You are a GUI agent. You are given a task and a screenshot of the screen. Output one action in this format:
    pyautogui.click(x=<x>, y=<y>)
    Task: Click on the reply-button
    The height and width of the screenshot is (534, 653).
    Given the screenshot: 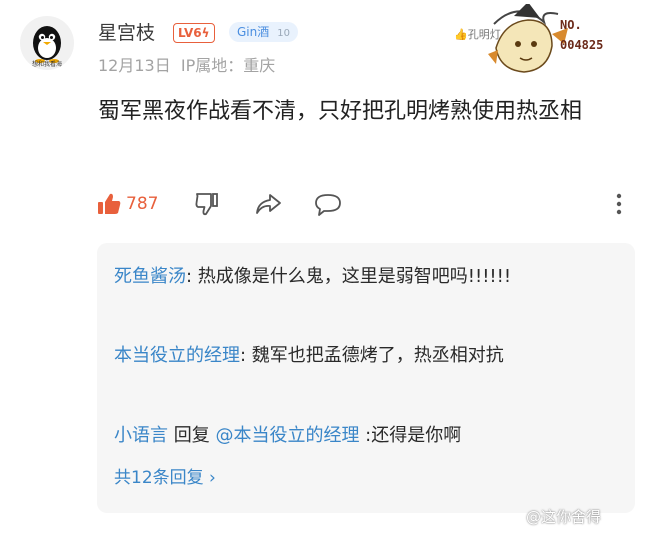 What is the action you would take?
    pyautogui.click(x=328, y=204)
    